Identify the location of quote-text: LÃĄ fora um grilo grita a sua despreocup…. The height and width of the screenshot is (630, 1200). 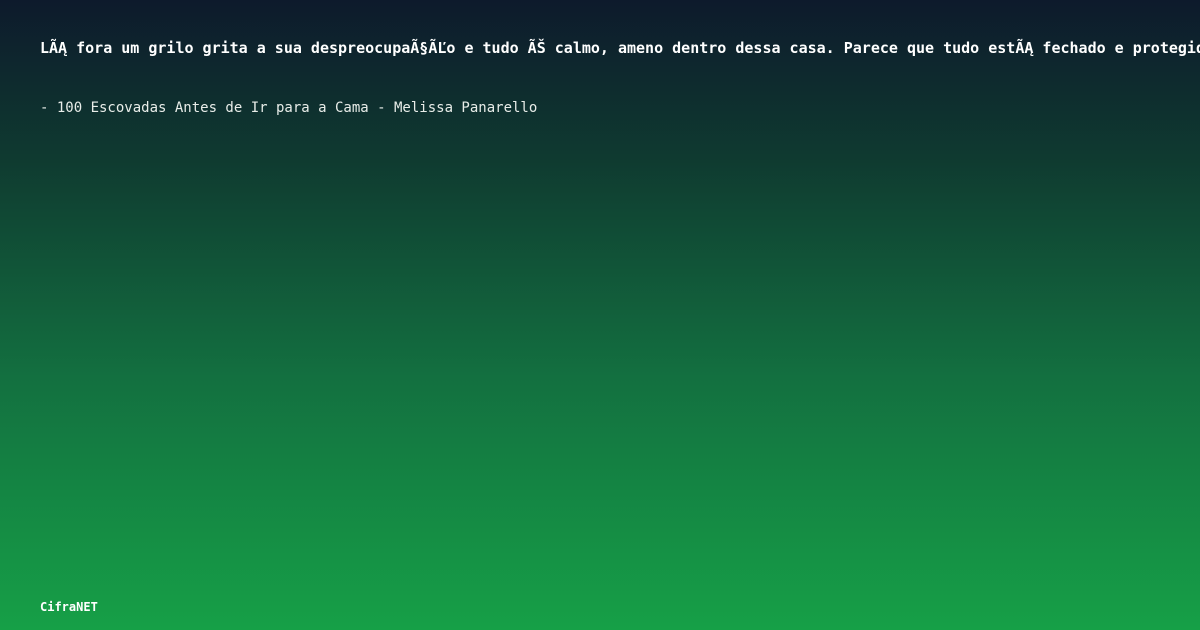
(620, 48).